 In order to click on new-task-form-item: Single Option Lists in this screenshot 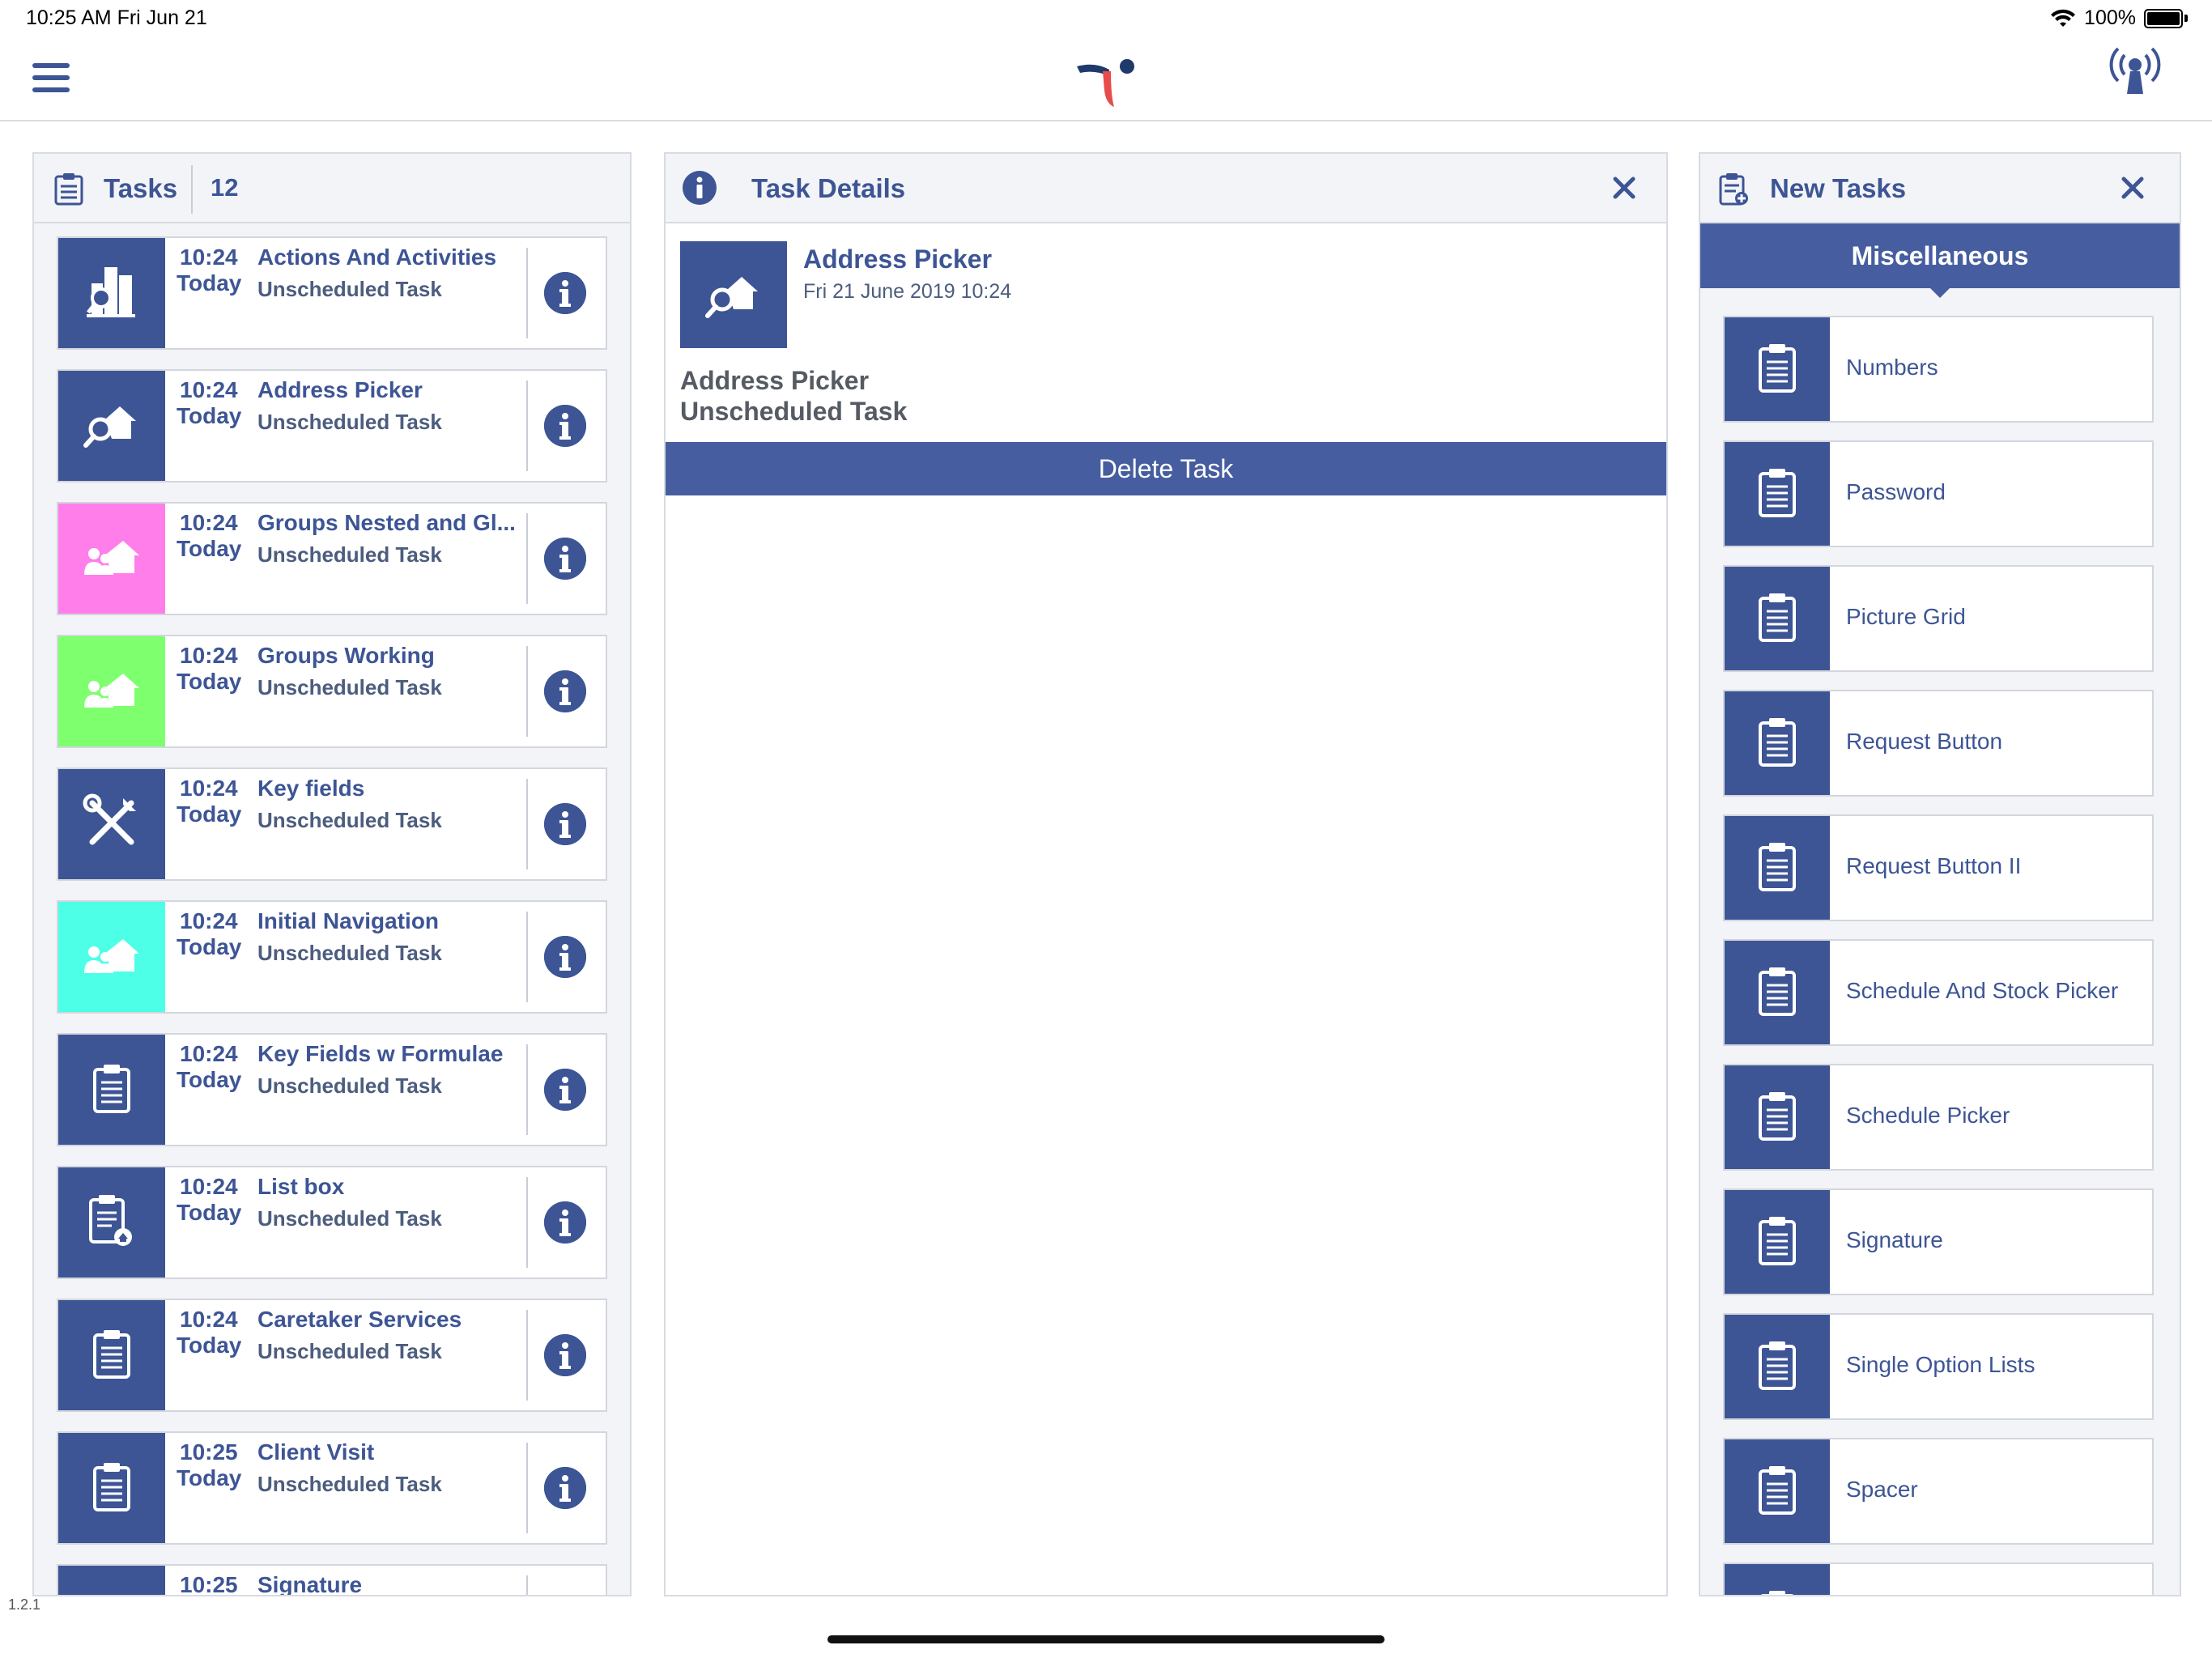, I will do `click(1939, 1366)`.